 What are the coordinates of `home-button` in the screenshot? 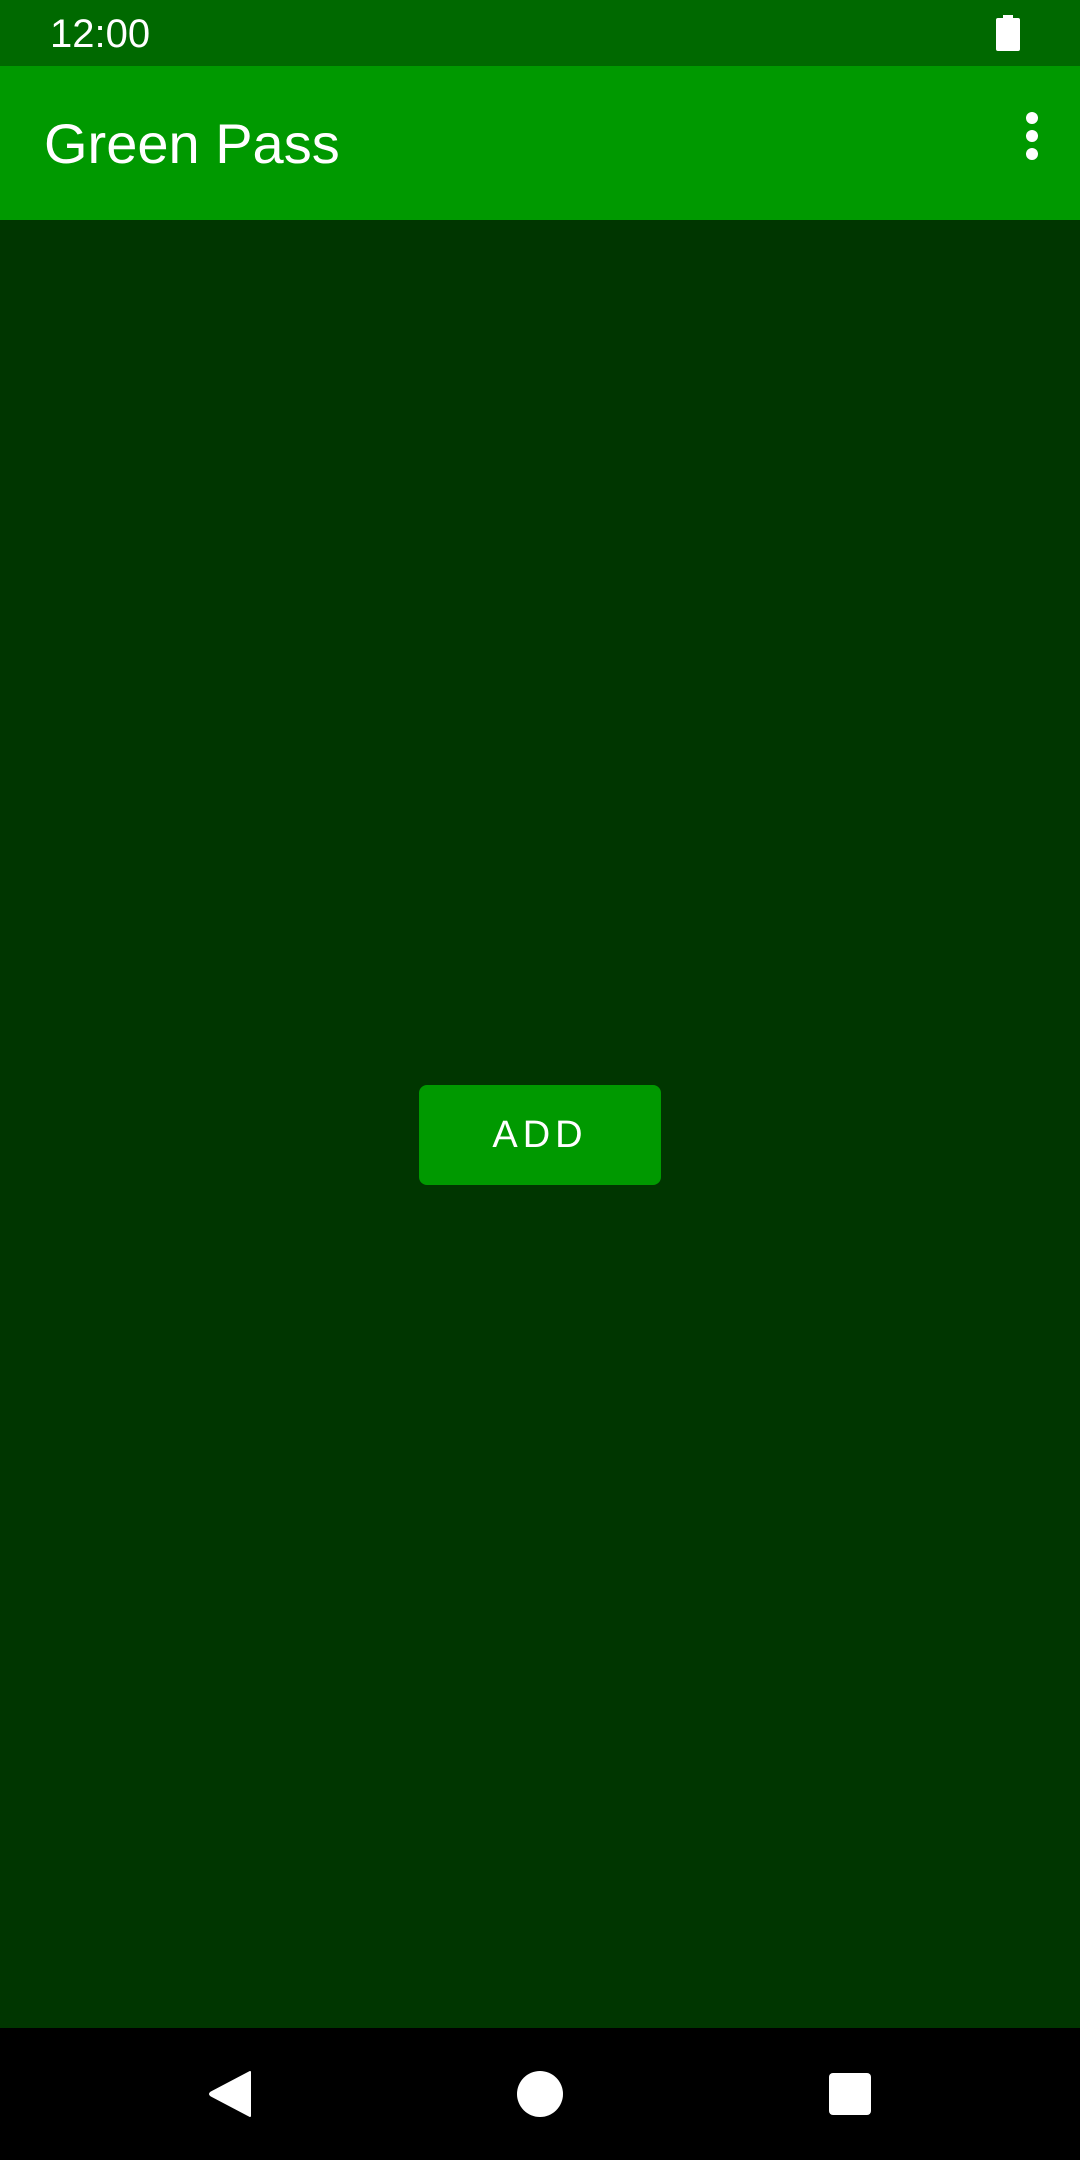 It's located at (540, 2094).